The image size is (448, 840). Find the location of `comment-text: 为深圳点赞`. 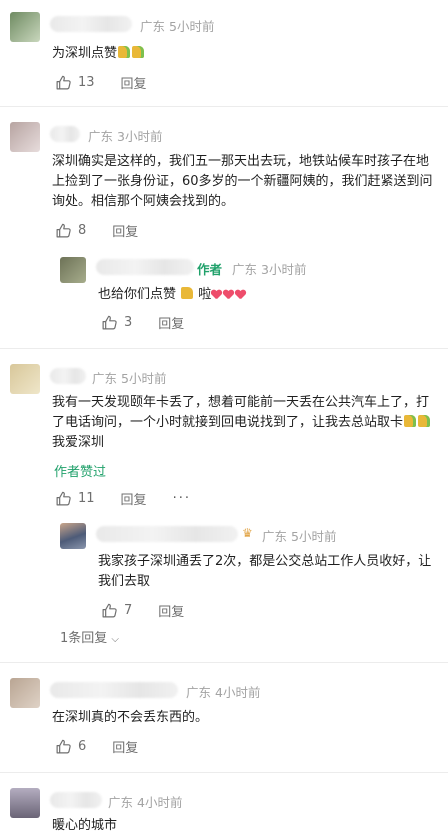

comment-text: 为深圳点赞 is located at coordinates (242, 54).